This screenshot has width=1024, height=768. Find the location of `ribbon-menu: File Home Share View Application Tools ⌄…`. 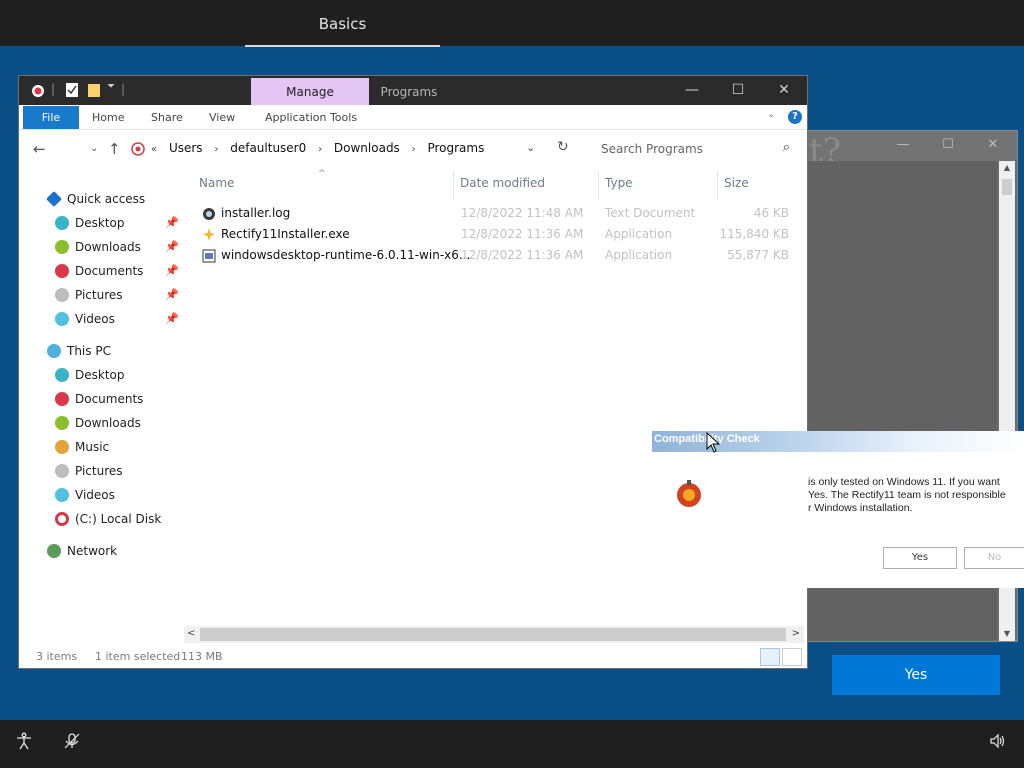

ribbon-menu: File Home Share View Application Tools ⌄… is located at coordinates (413, 117).